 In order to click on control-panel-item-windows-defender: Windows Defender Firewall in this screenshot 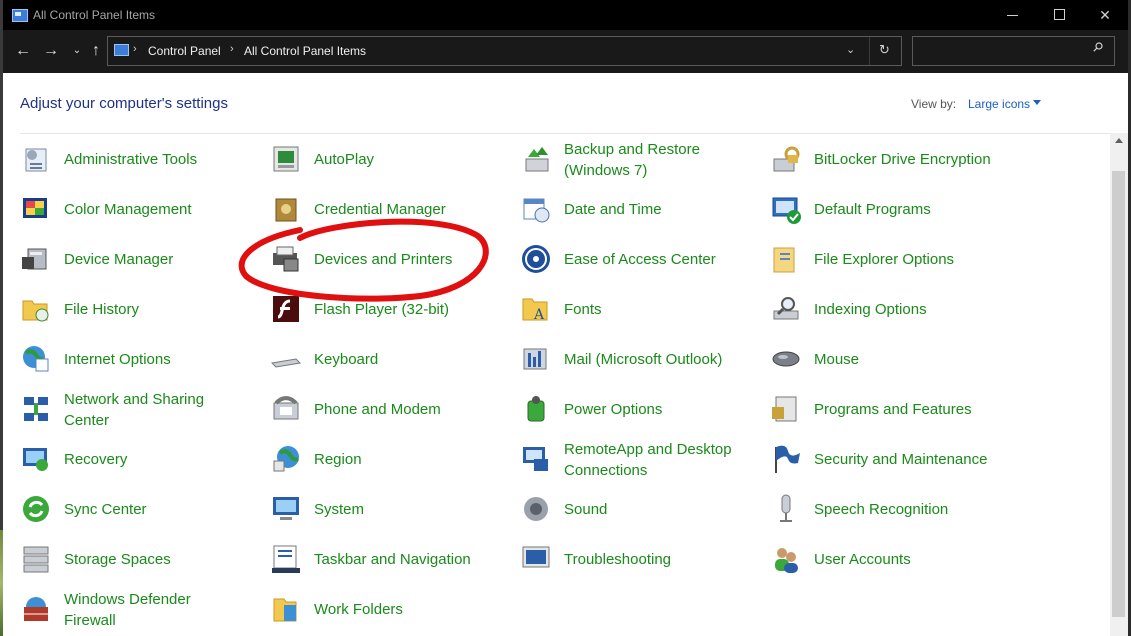, I will do `click(140, 609)`.